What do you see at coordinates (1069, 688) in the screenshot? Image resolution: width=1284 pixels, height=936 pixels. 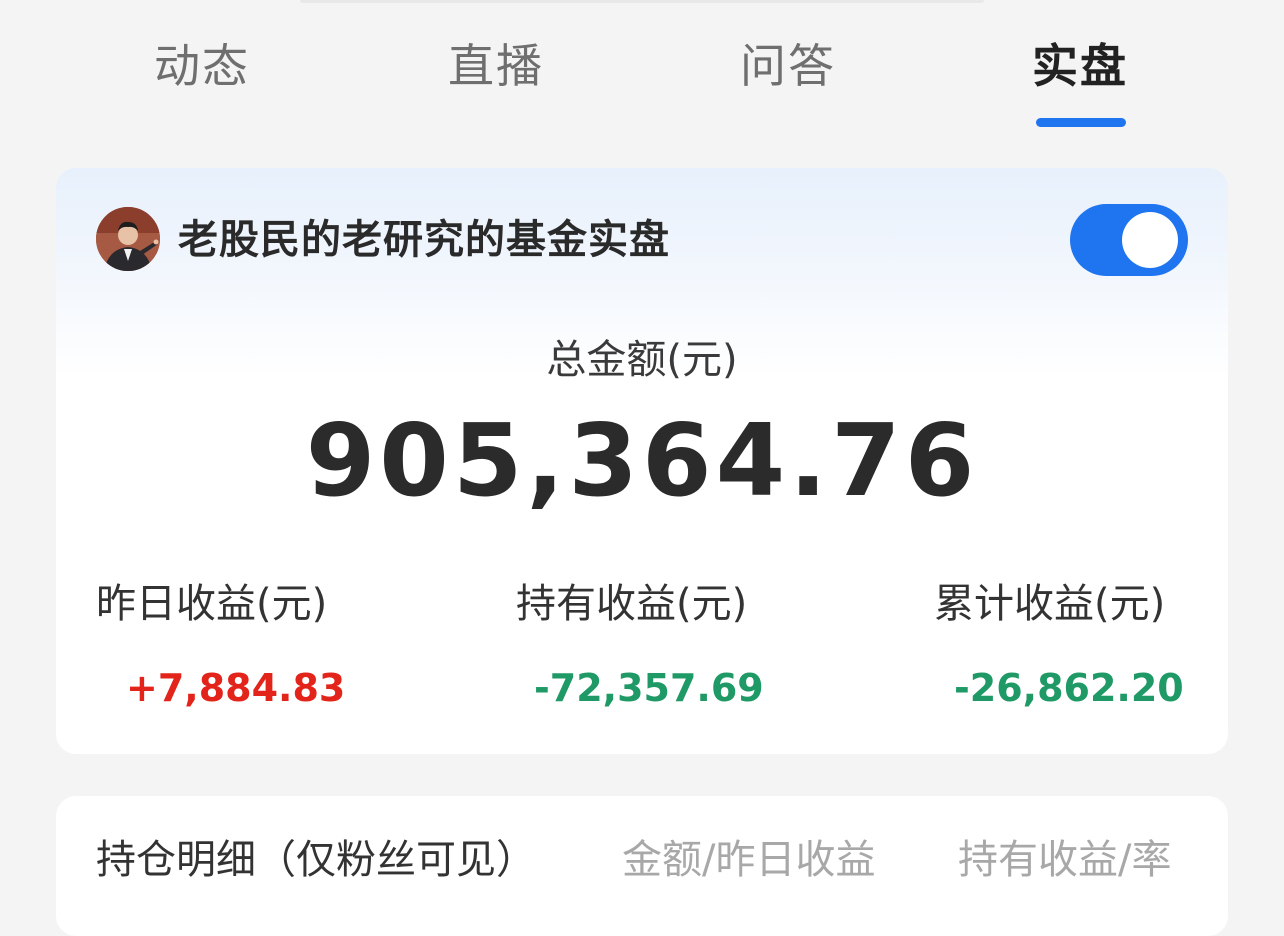 I see `cumulative-profit-value: -26,862.20` at bounding box center [1069, 688].